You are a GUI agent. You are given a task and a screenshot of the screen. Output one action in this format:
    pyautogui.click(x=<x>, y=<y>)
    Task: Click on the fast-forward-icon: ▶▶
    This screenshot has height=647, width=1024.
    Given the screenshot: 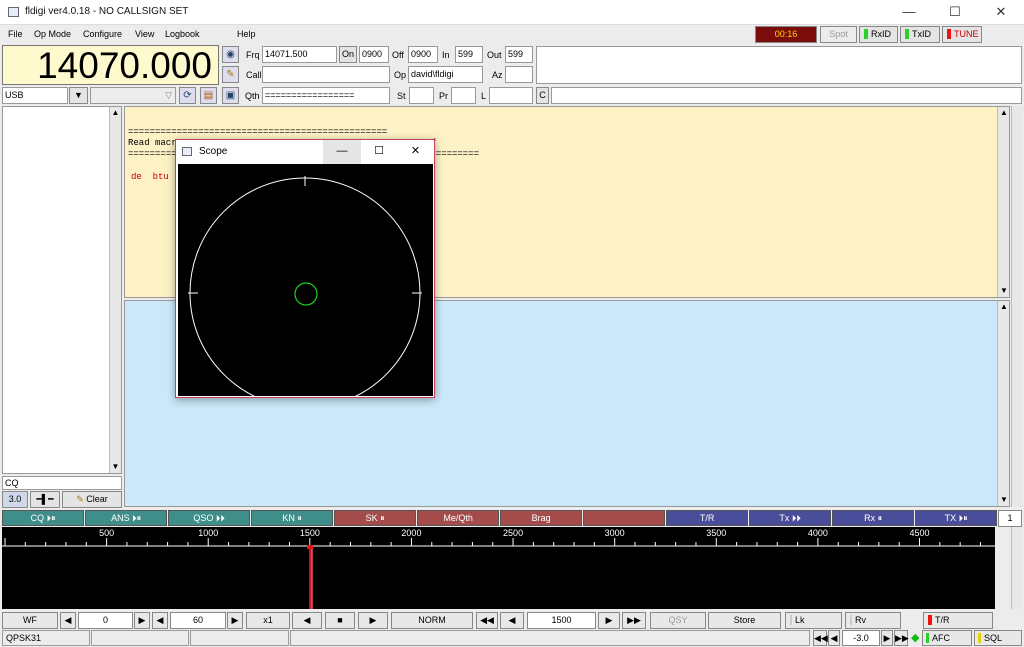 What is the action you would take?
    pyautogui.click(x=634, y=620)
    